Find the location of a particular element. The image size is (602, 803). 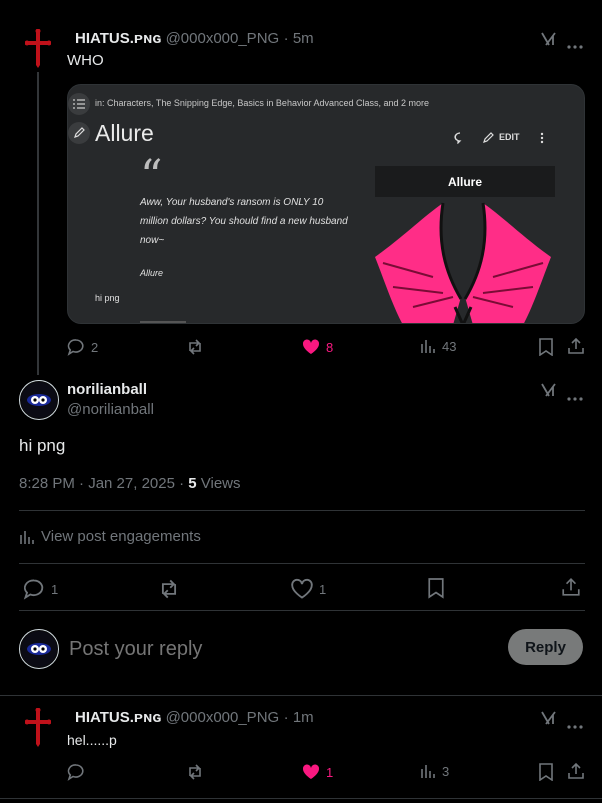

pencil-icon is located at coordinates (79, 133).